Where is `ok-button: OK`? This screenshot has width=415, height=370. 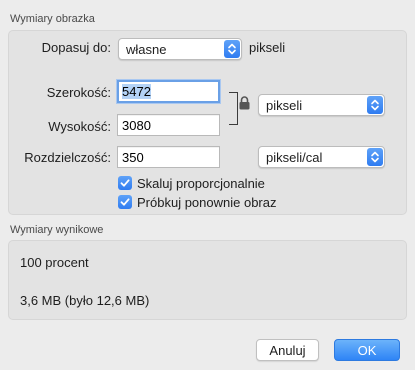
ok-button: OK is located at coordinates (367, 350).